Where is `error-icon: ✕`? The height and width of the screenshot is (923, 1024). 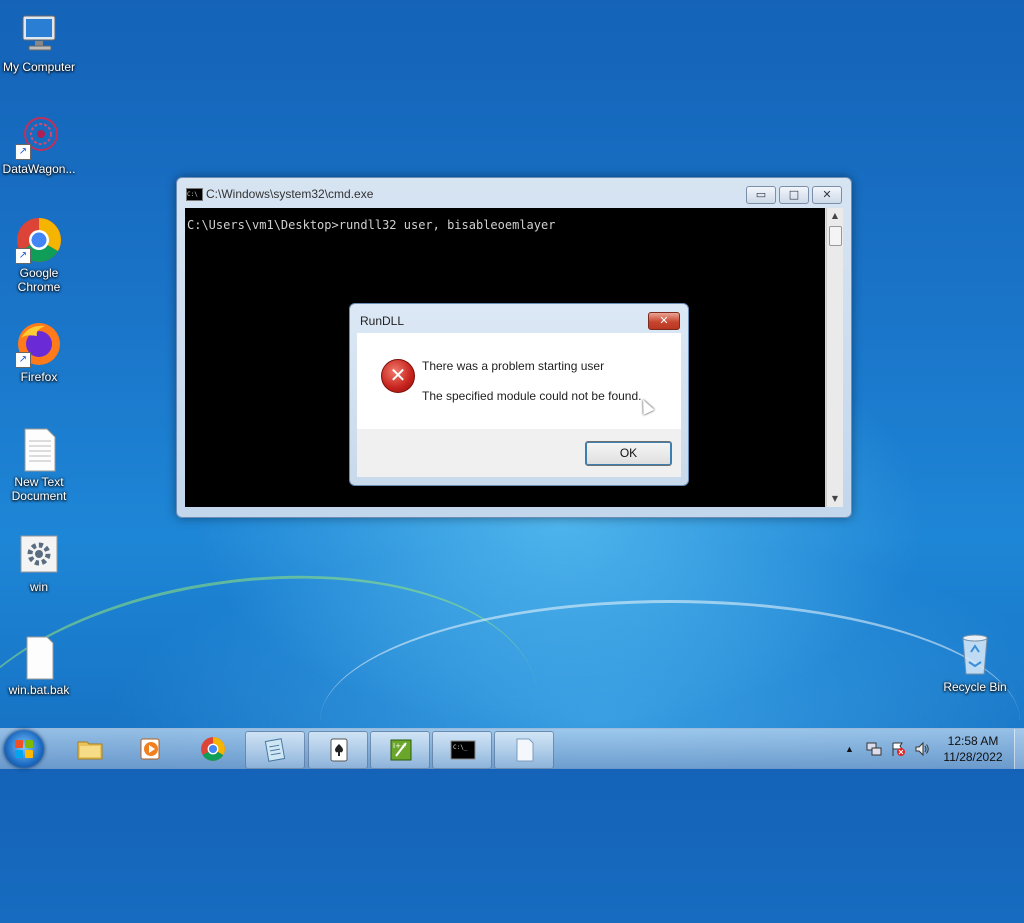 error-icon: ✕ is located at coordinates (398, 376).